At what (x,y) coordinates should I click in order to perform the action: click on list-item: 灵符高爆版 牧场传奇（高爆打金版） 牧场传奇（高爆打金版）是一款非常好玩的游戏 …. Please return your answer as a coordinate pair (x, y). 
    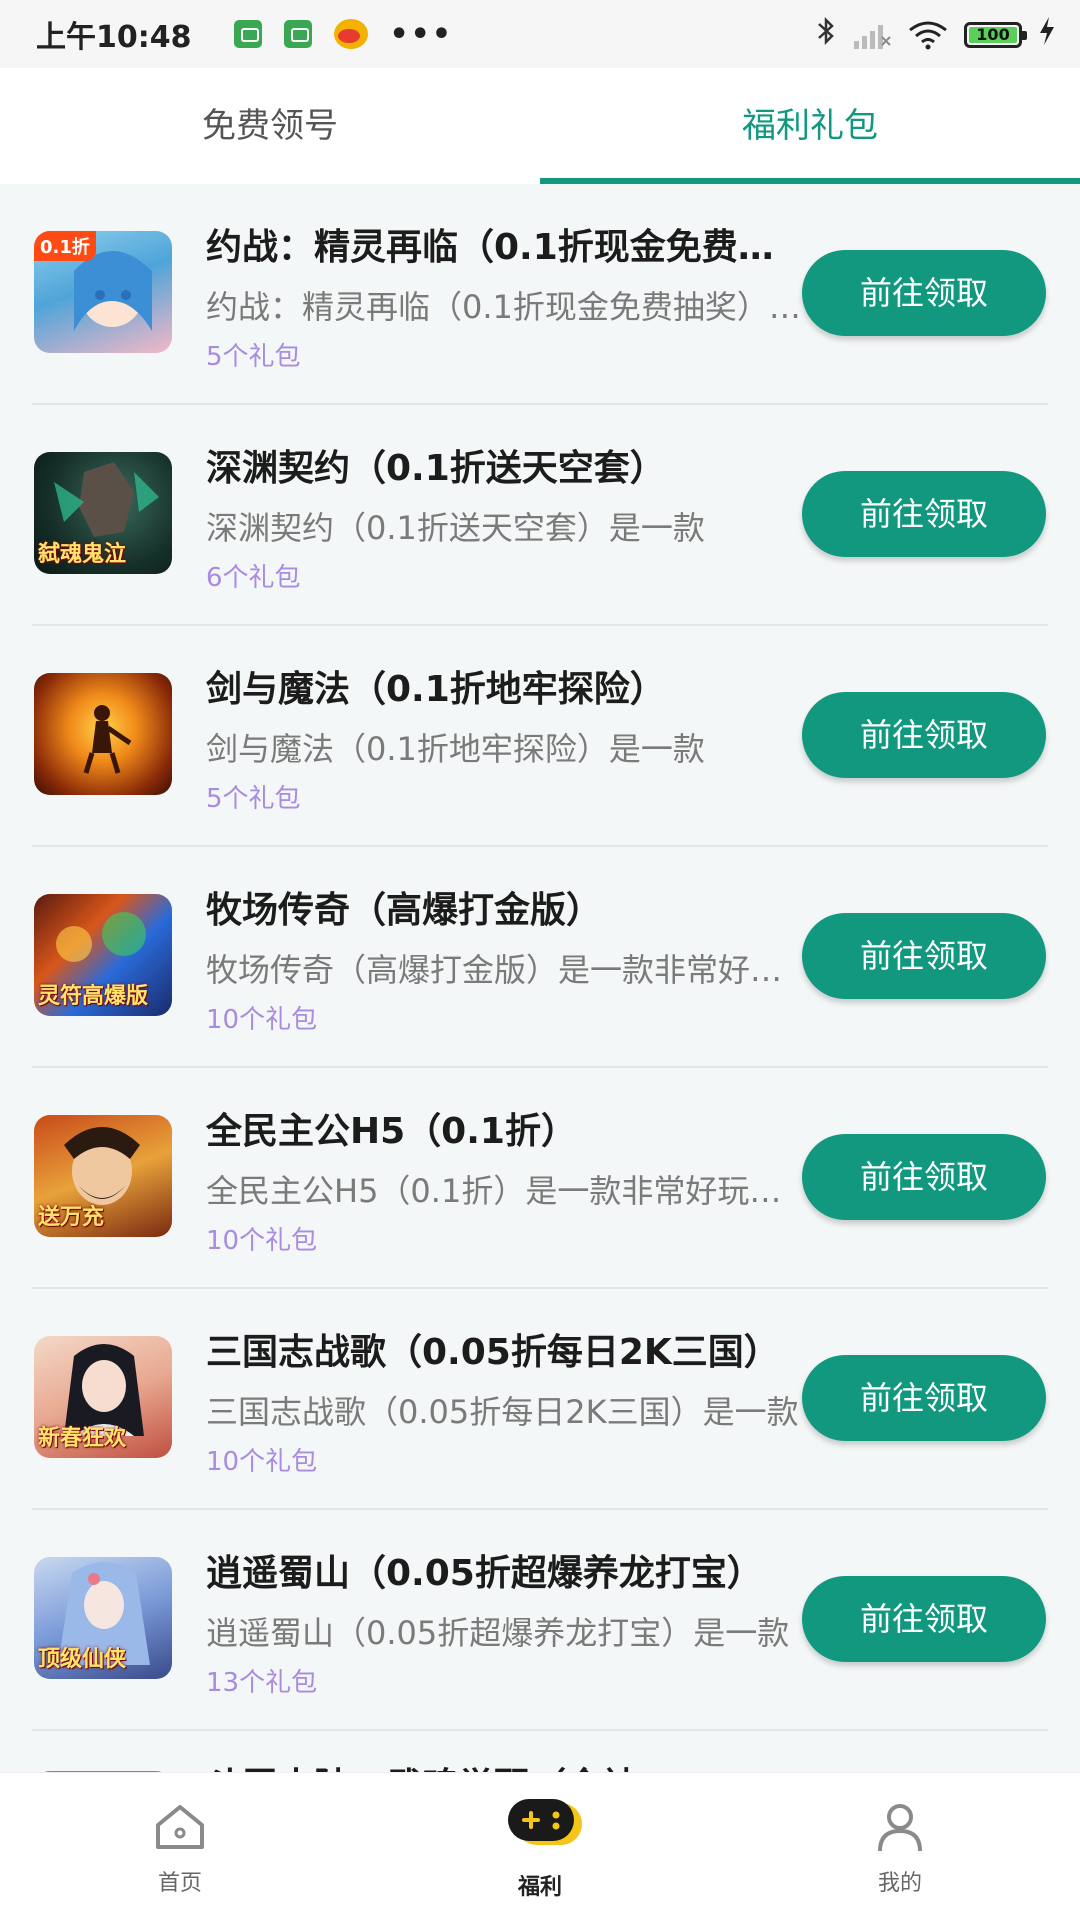
    Looking at the image, I should click on (540, 957).